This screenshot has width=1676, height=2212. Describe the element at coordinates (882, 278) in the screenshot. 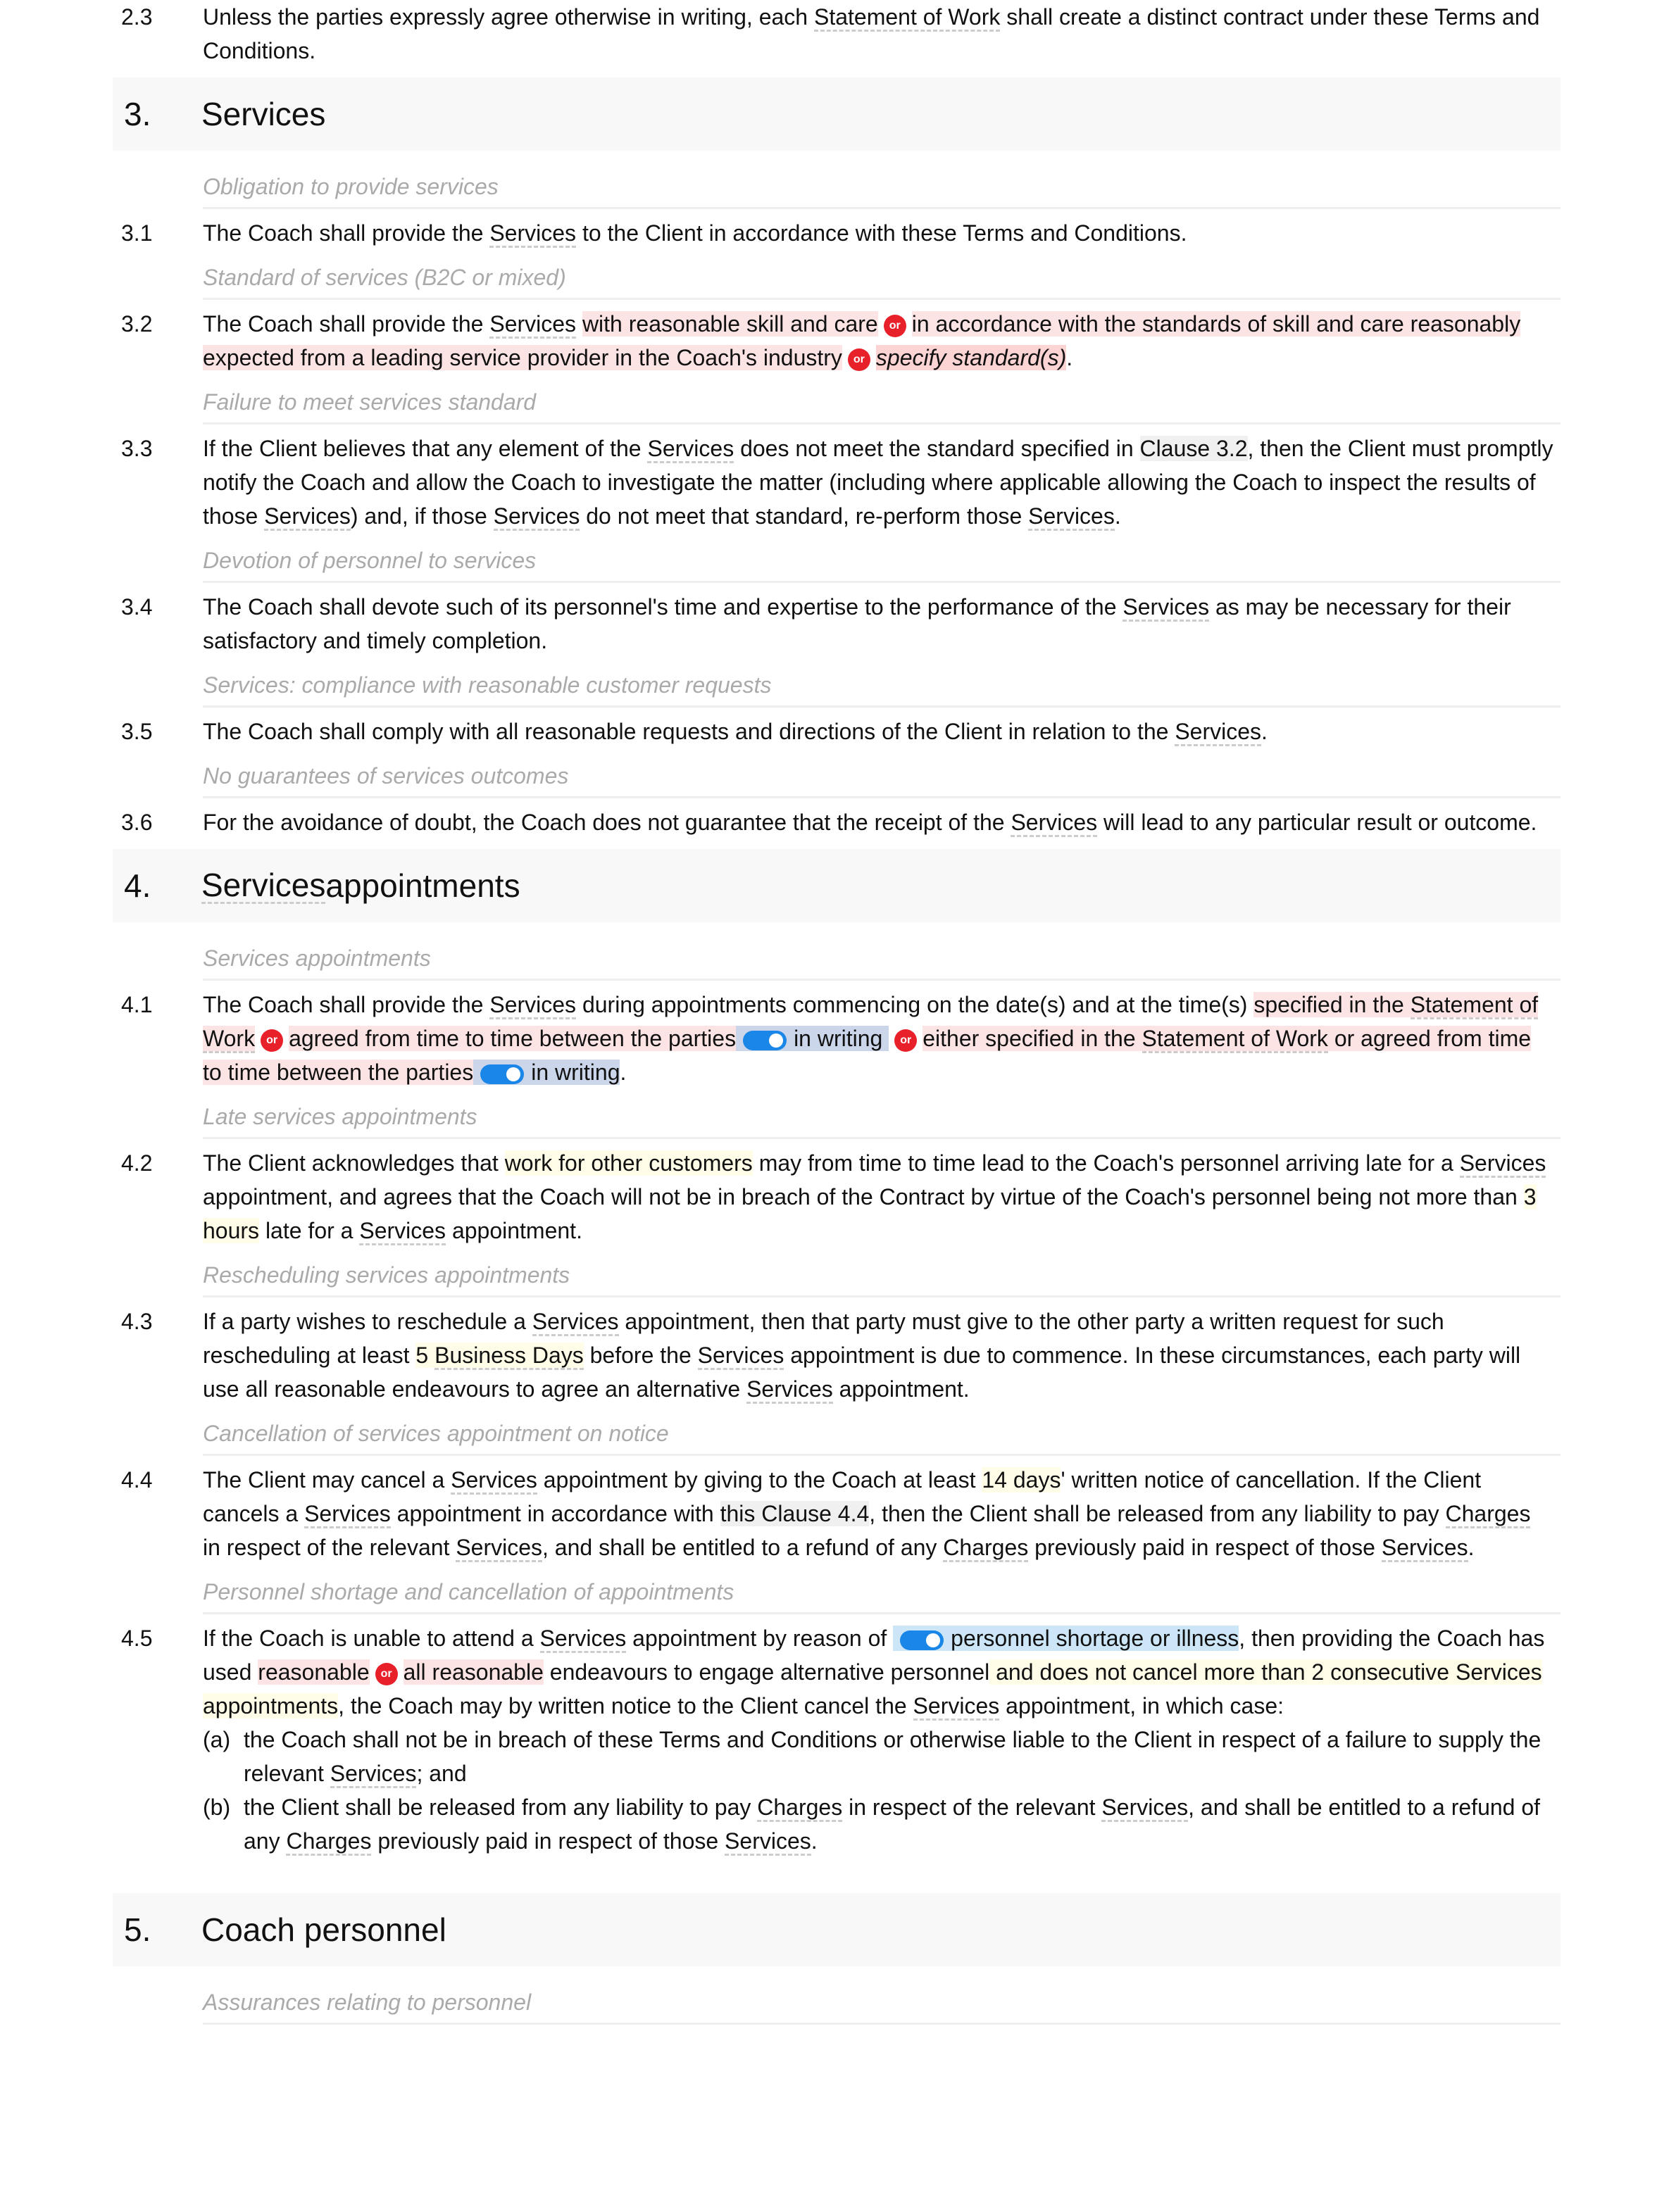

I see `clause-note: Standard of services (B2C or mixed)` at that location.